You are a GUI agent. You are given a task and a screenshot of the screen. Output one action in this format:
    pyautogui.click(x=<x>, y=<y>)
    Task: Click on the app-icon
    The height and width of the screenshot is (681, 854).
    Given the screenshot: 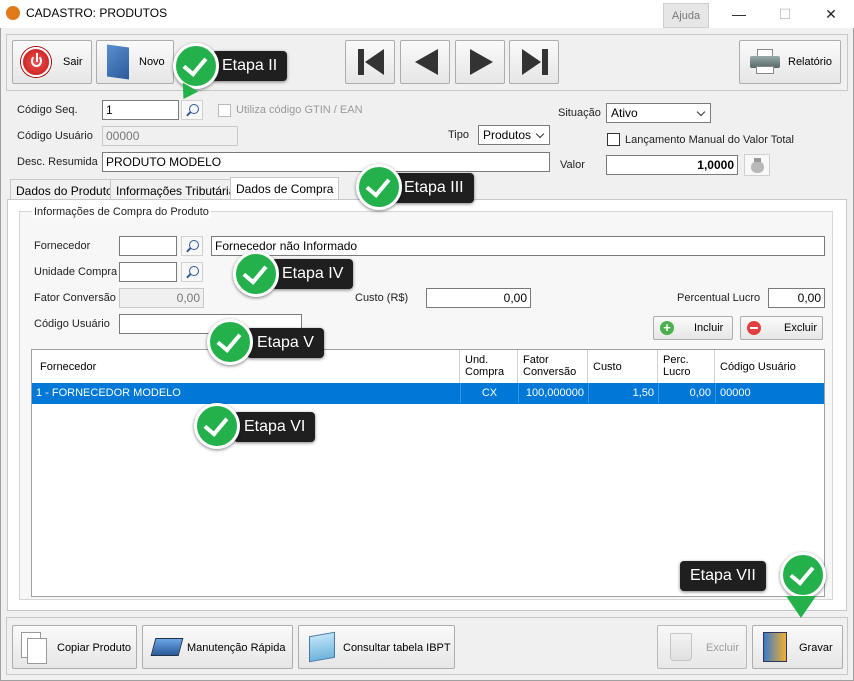 What is the action you would take?
    pyautogui.click(x=13, y=13)
    